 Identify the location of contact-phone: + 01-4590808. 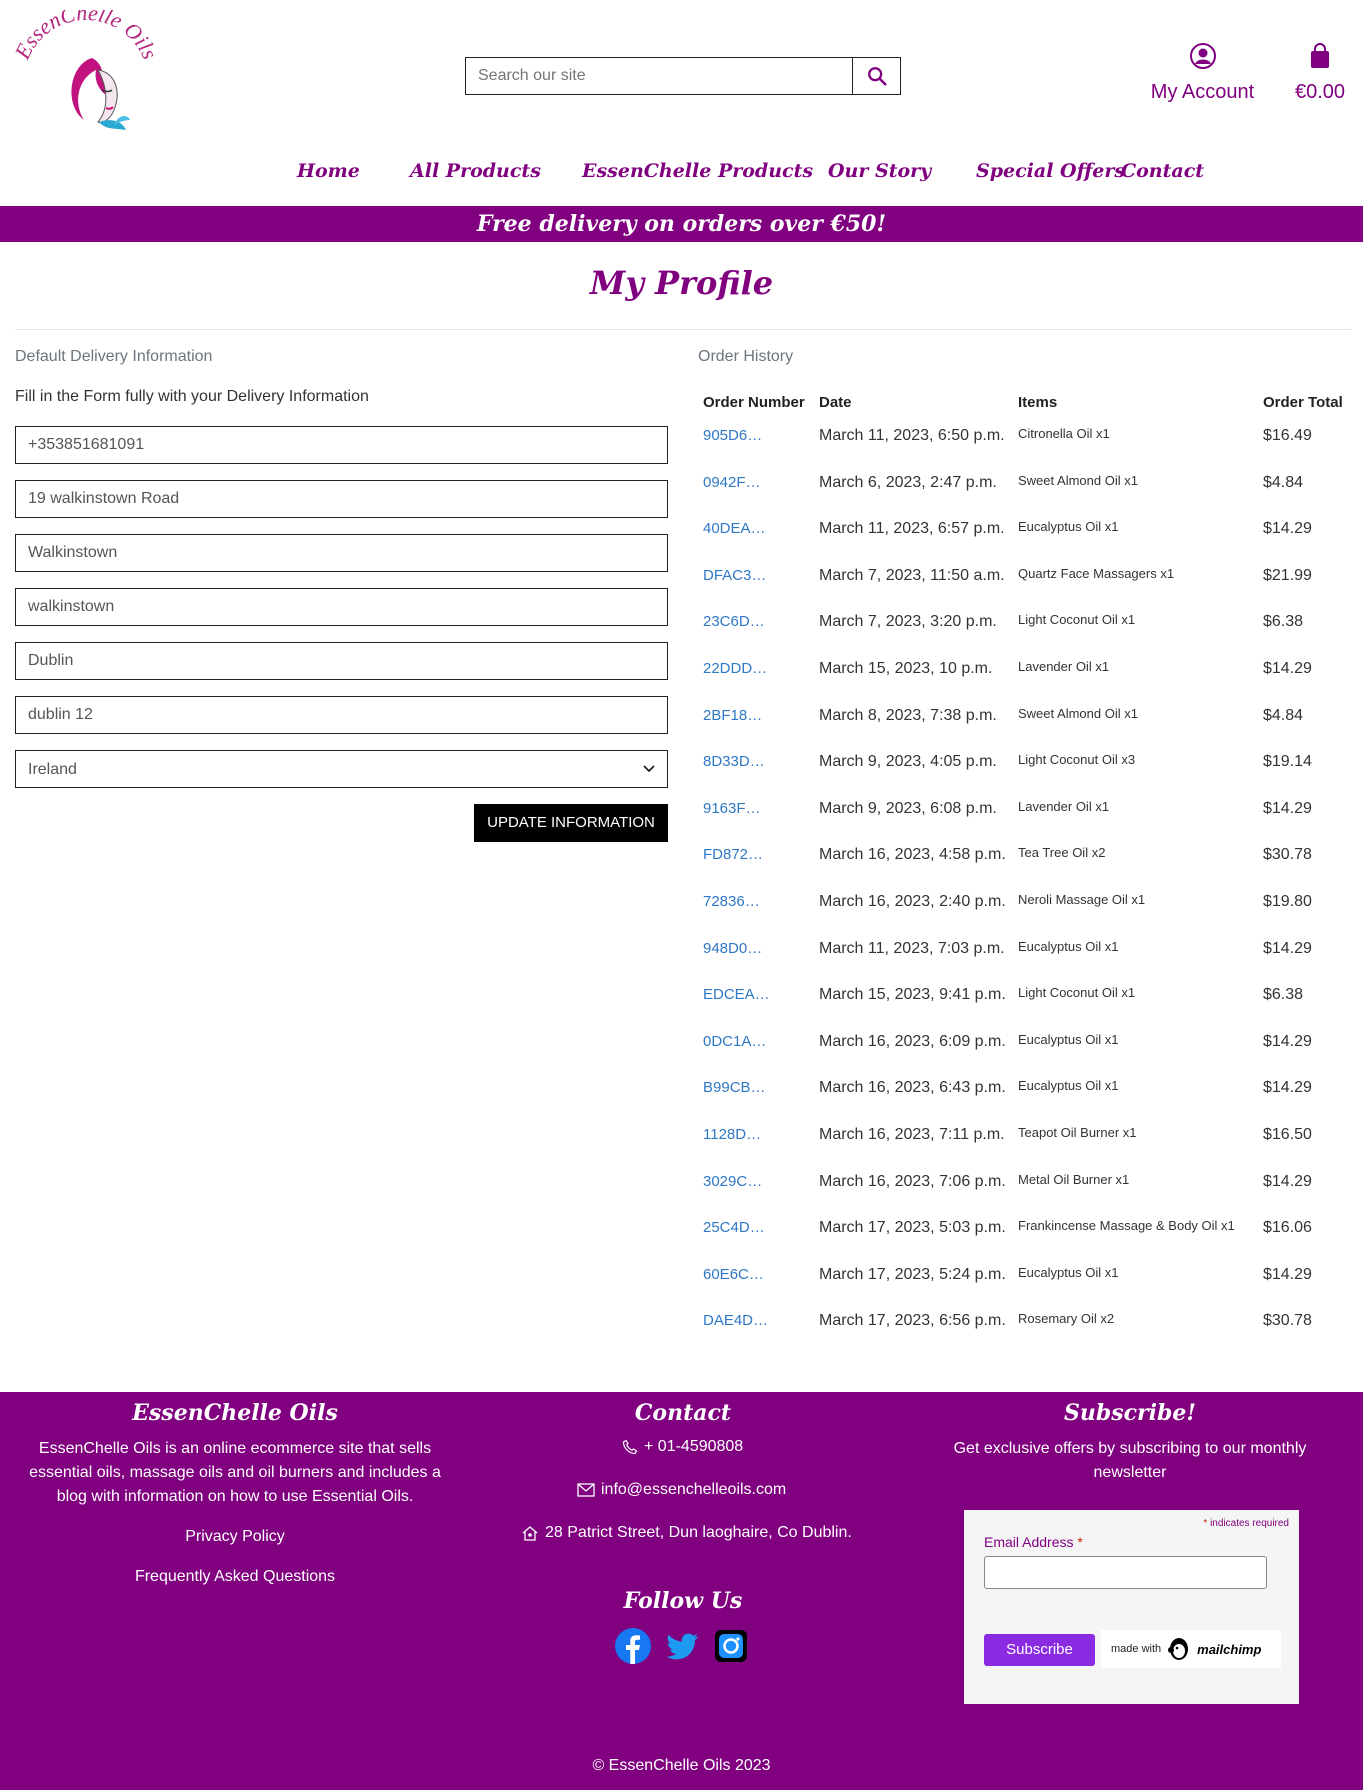
(682, 1447).